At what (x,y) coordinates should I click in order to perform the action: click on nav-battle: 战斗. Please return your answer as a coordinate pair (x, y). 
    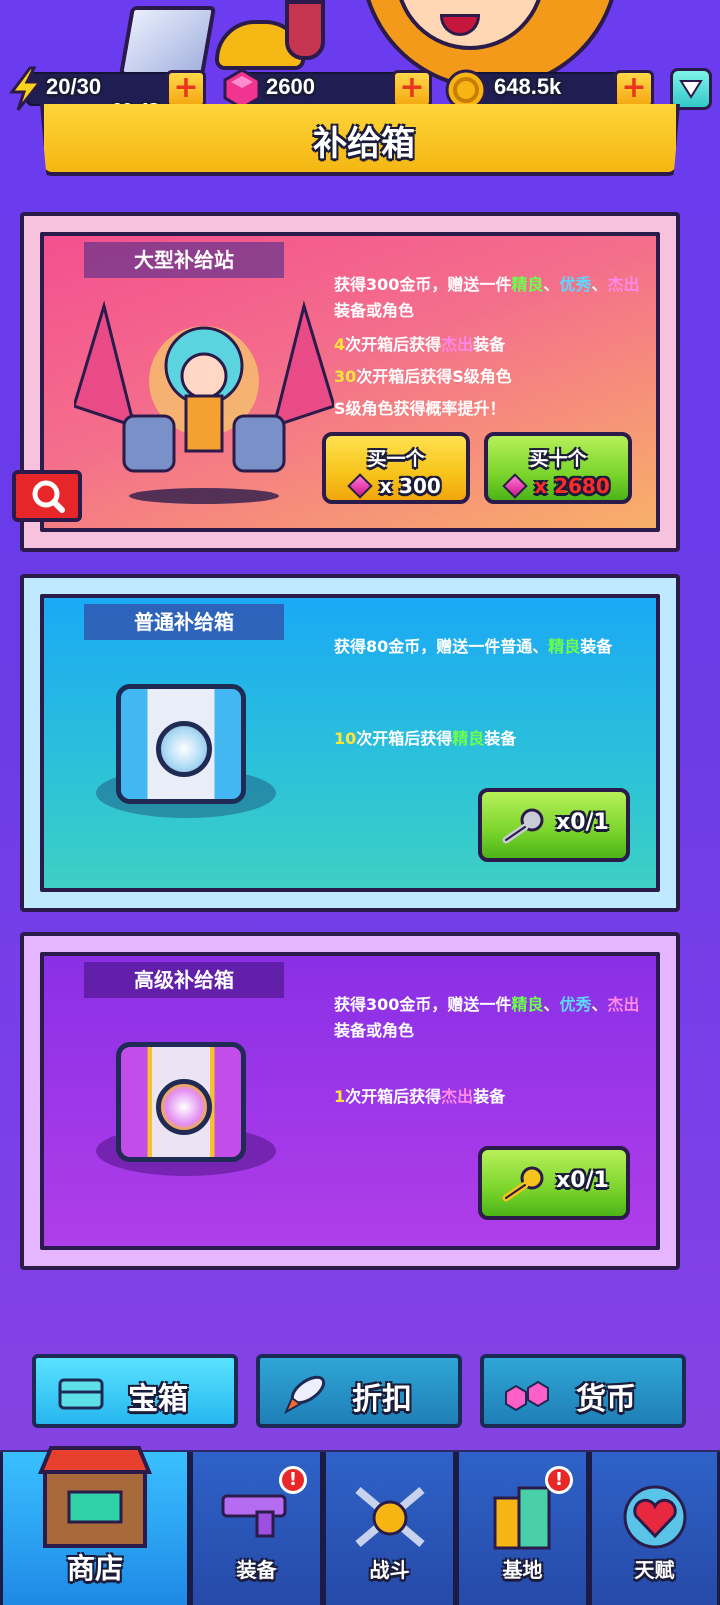
    Looking at the image, I should click on (389, 1528).